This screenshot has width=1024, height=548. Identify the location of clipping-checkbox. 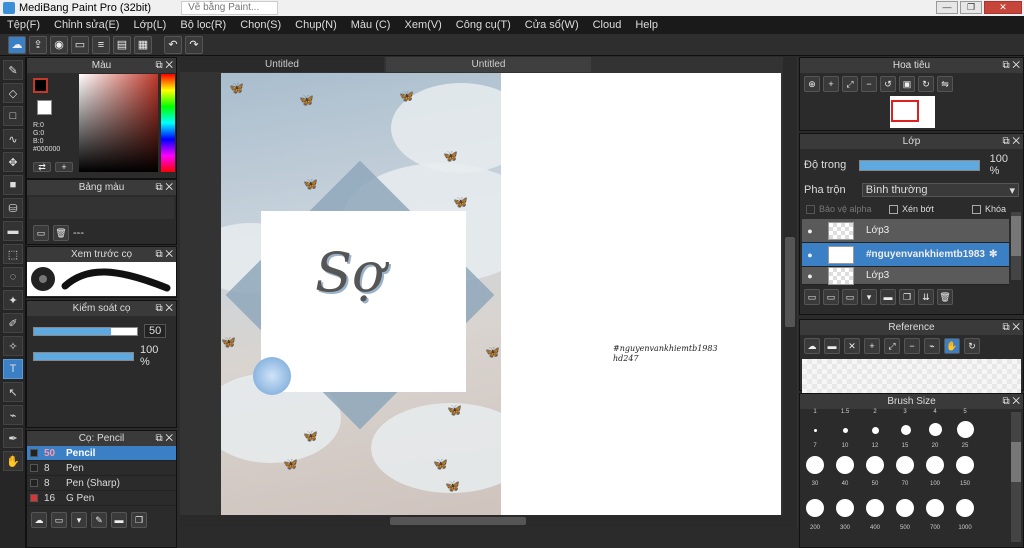
(893, 209).